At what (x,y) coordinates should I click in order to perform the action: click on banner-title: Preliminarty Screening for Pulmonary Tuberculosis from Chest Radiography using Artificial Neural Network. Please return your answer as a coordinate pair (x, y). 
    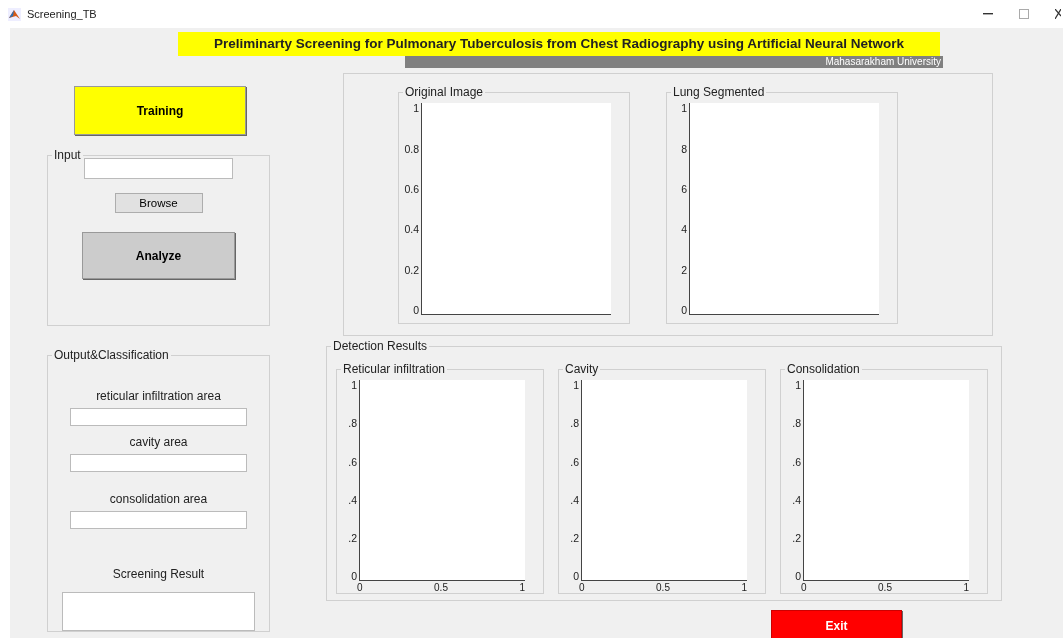
    Looking at the image, I should click on (559, 44).